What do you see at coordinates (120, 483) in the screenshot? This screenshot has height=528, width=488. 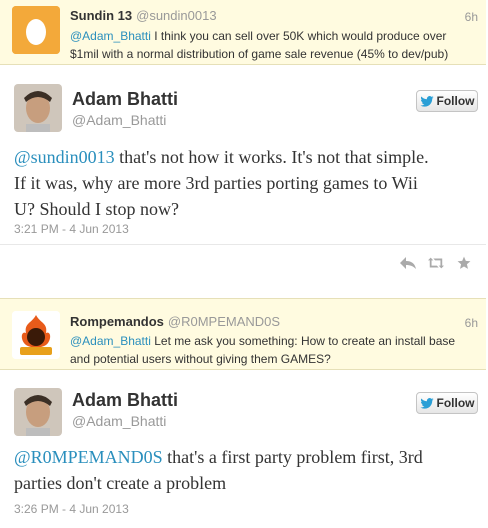 I see `tweet-text-line2: parties don't create a problem` at bounding box center [120, 483].